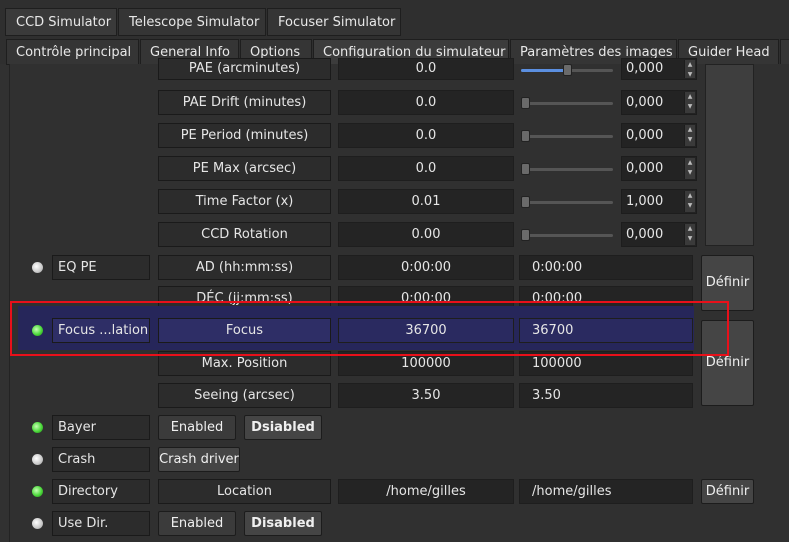  What do you see at coordinates (61, 22) in the screenshot?
I see `tab-ccd-simulator: CCD Simulator` at bounding box center [61, 22].